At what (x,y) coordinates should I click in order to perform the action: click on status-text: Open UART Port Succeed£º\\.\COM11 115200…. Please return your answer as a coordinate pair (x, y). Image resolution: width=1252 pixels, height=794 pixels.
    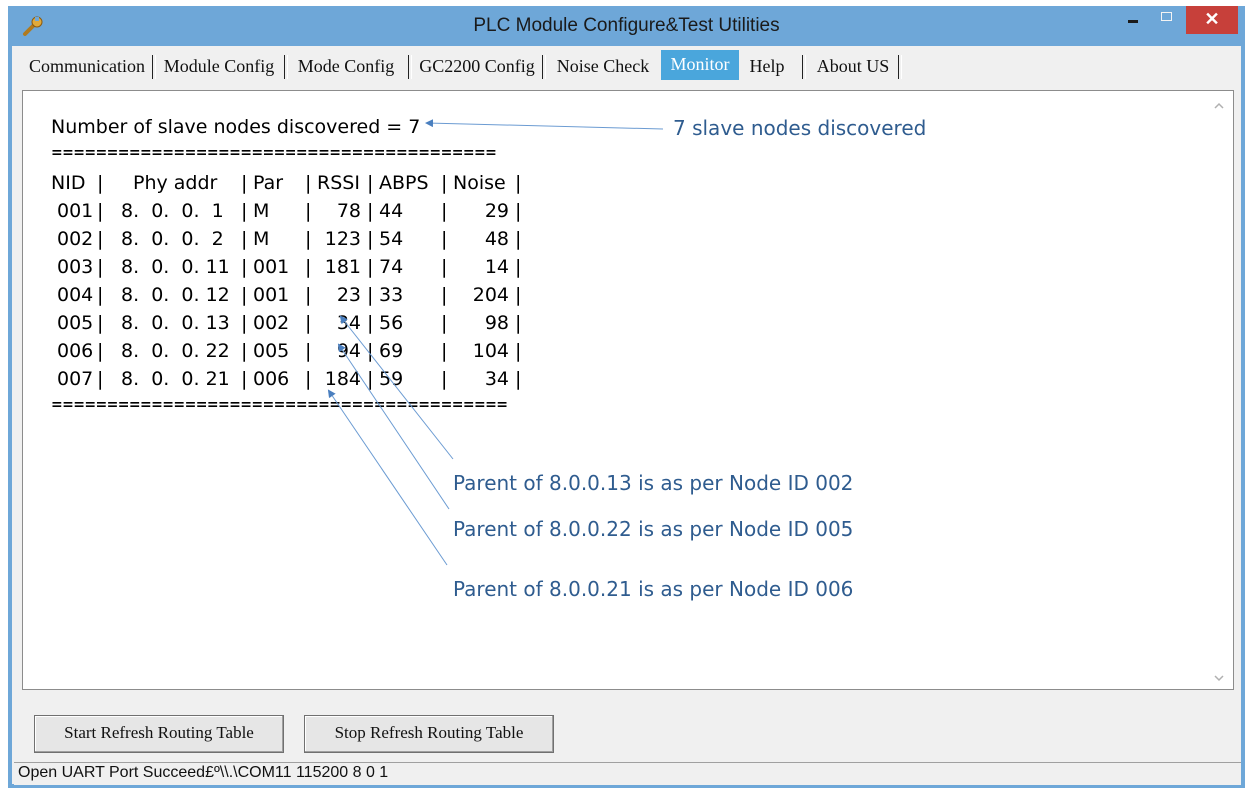
    Looking at the image, I should click on (203, 772).